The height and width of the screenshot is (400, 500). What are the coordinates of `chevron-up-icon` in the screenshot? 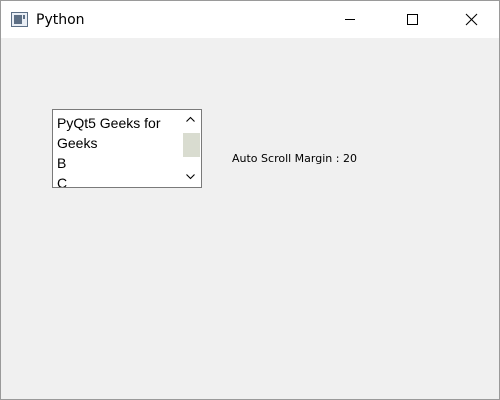 It's located at (190, 119).